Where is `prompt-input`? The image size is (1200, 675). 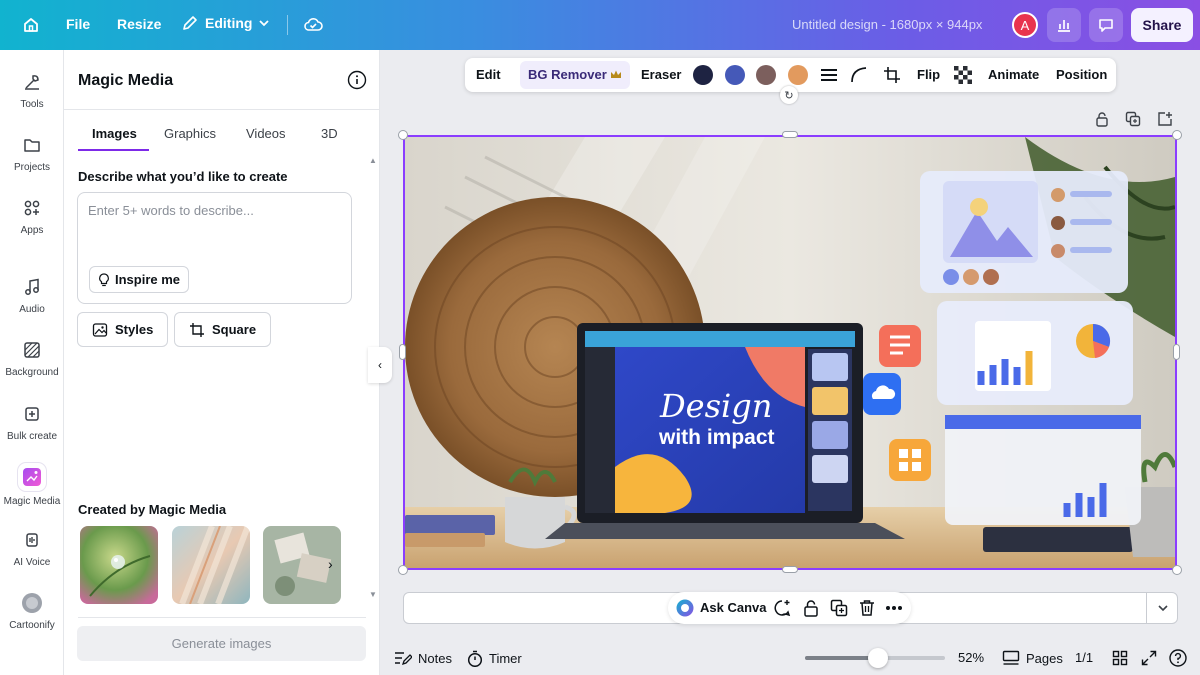
prompt-input is located at coordinates (213, 210).